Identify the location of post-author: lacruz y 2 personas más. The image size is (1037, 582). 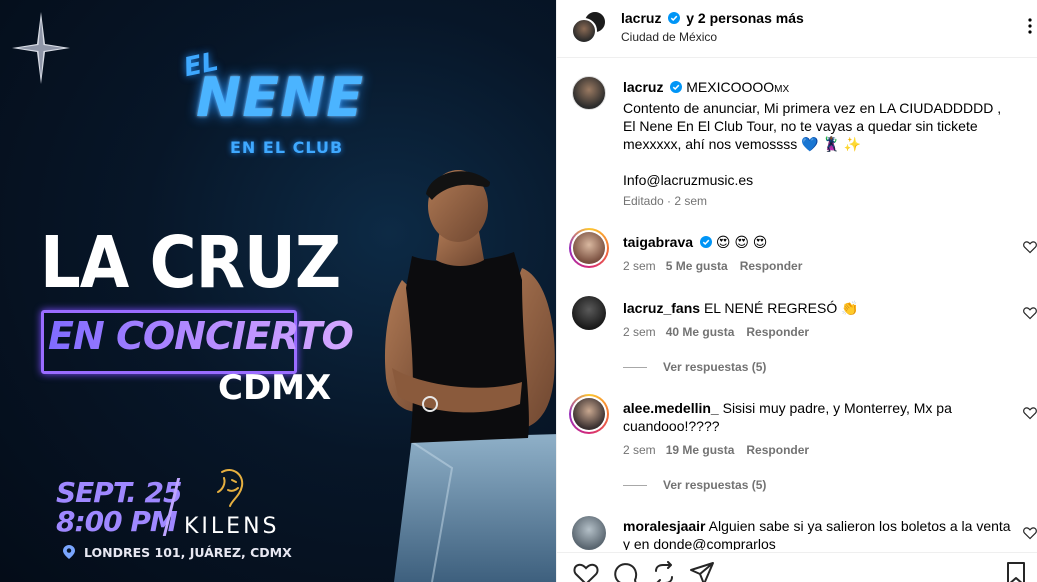
(712, 18).